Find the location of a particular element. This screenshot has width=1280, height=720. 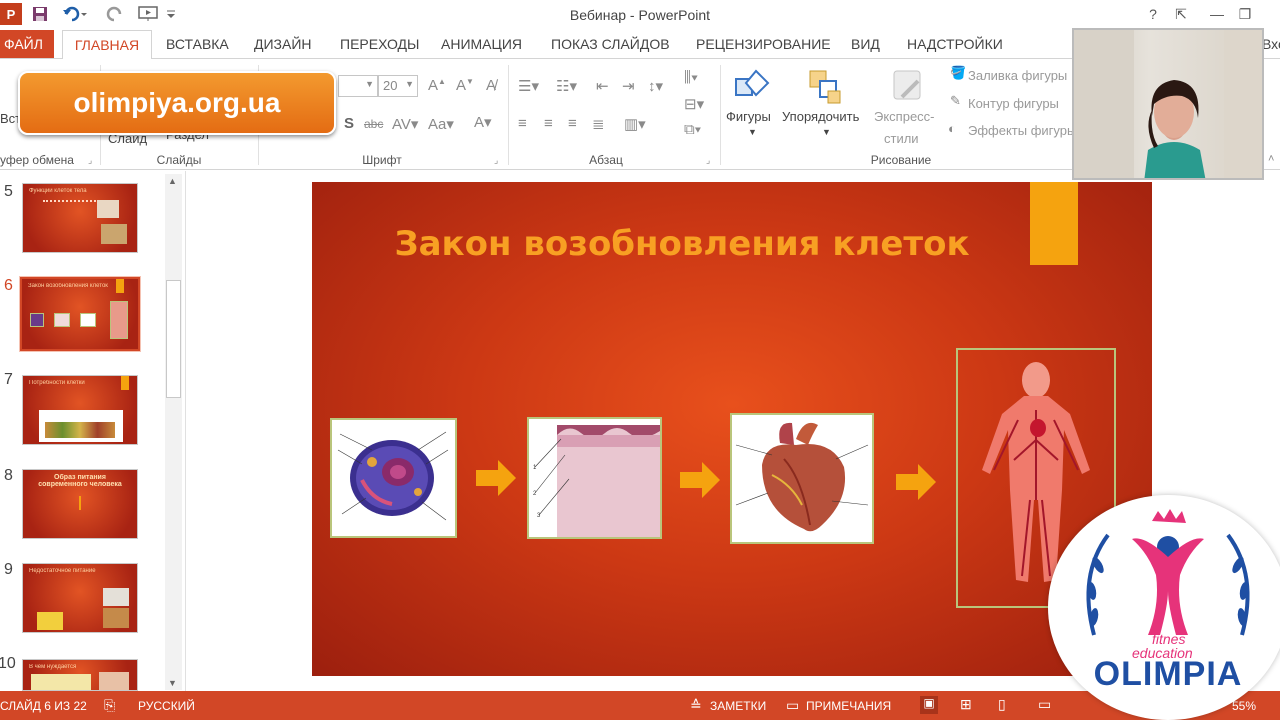

grow-font-icon: A▲ is located at coordinates (437, 85).